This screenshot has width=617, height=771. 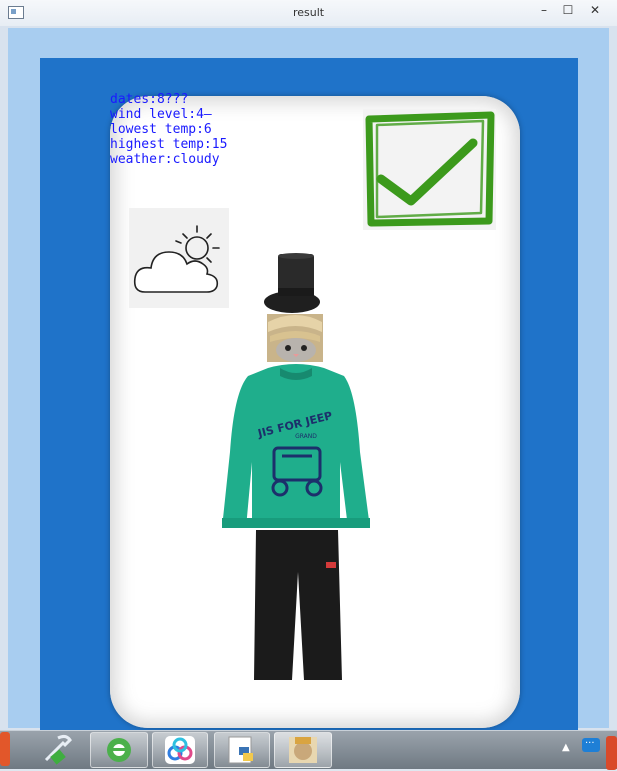 What do you see at coordinates (292, 283) in the screenshot?
I see `top-hat` at bounding box center [292, 283].